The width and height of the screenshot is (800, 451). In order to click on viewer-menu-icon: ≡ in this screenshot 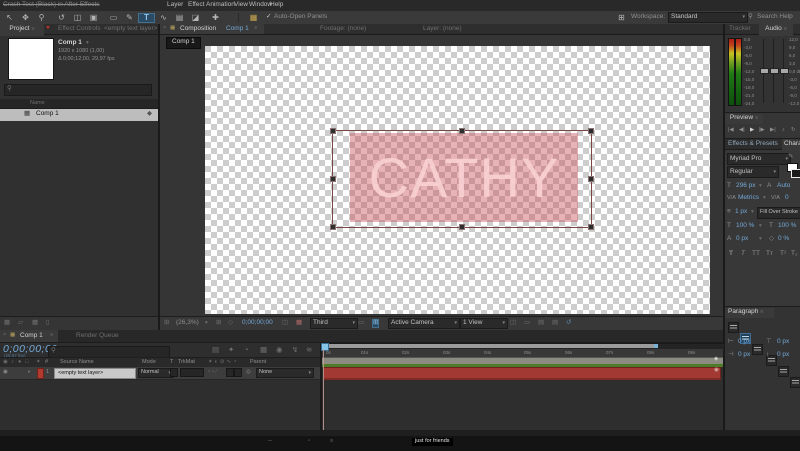, I will do `click(255, 28)`.